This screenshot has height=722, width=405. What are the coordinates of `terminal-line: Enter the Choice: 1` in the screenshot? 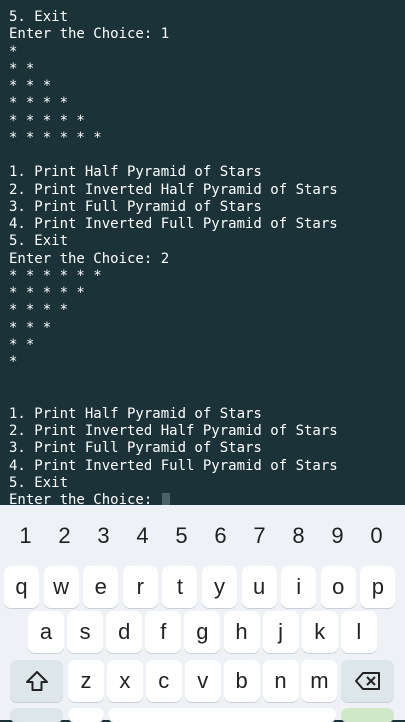 It's located at (89, 34).